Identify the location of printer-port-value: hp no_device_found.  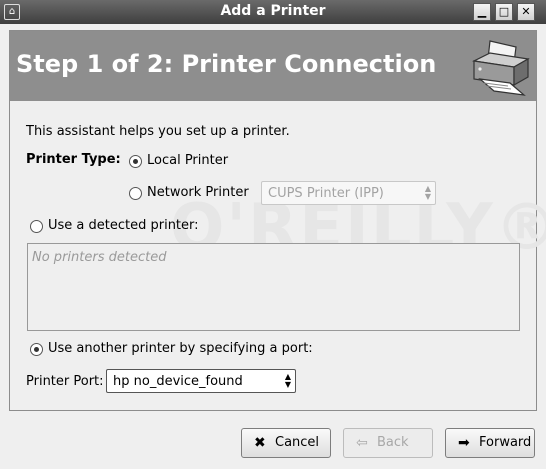
(178, 381).